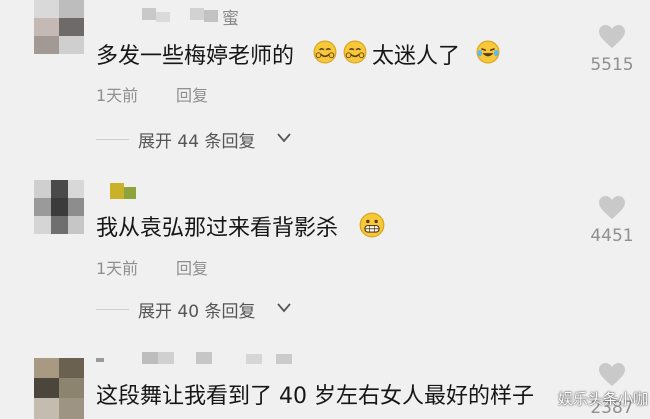 This screenshot has width=650, height=419. I want to click on comment-text-part: 太迷人了, so click(416, 56).